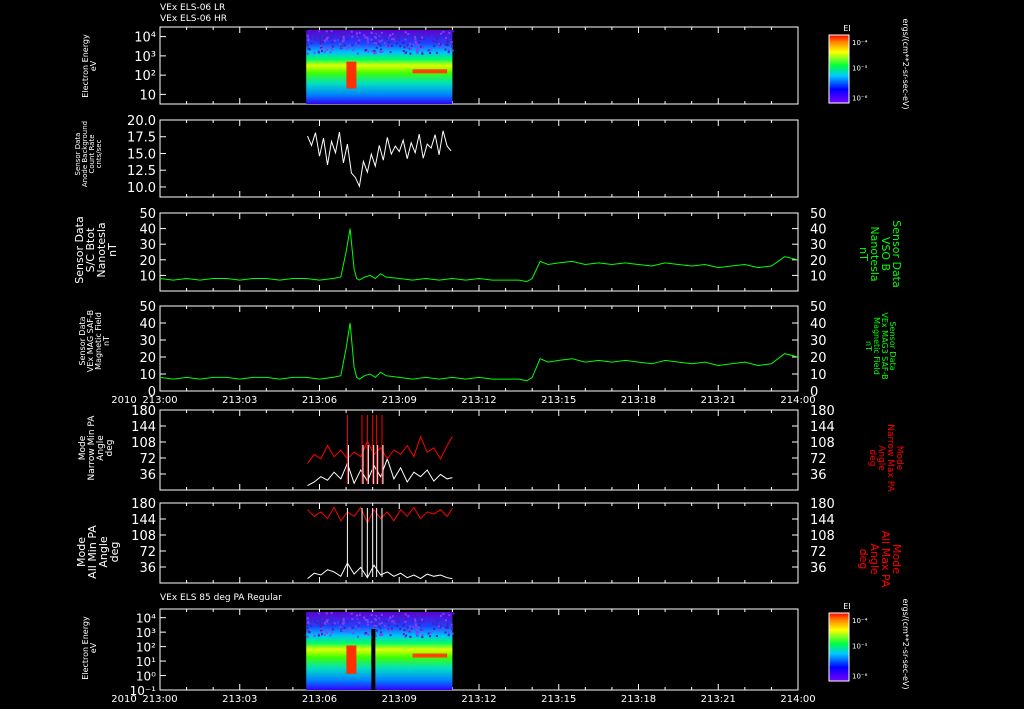 The height and width of the screenshot is (709, 1024). I want to click on colorbar2-tick: 10⁻⁶, so click(860, 677).